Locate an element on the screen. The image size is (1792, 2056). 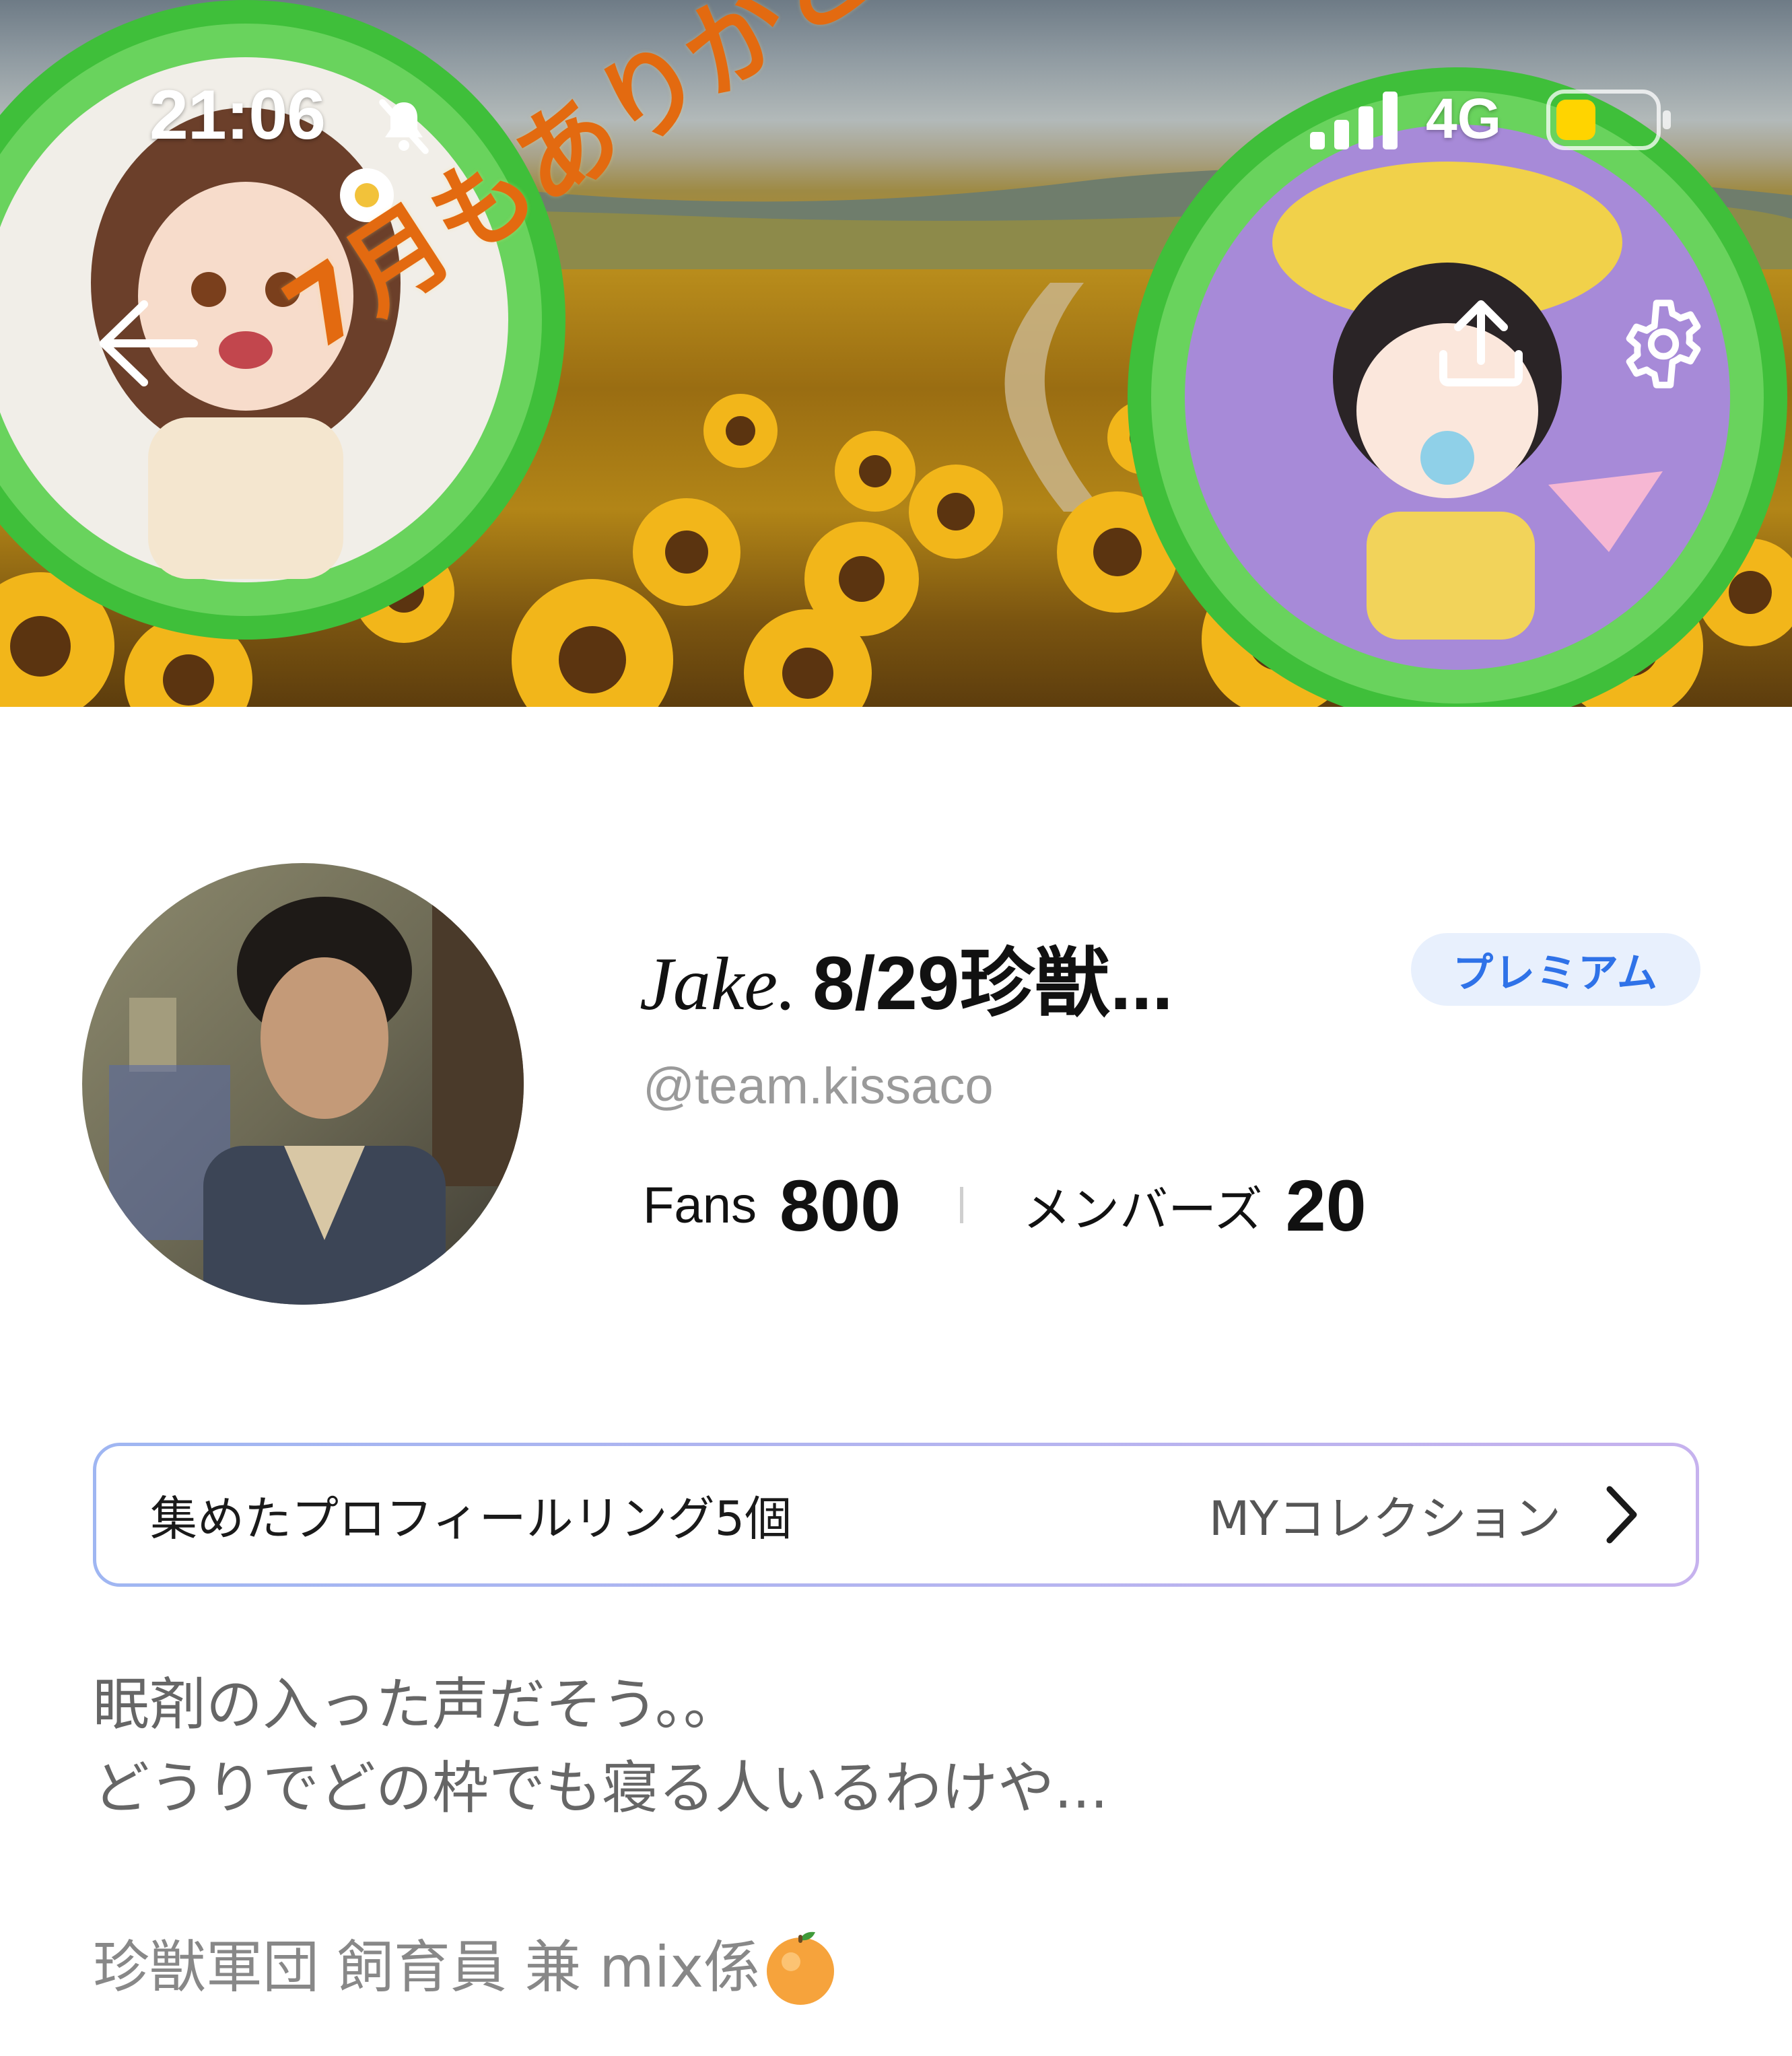
members-count: 20 is located at coordinates (1326, 1205).